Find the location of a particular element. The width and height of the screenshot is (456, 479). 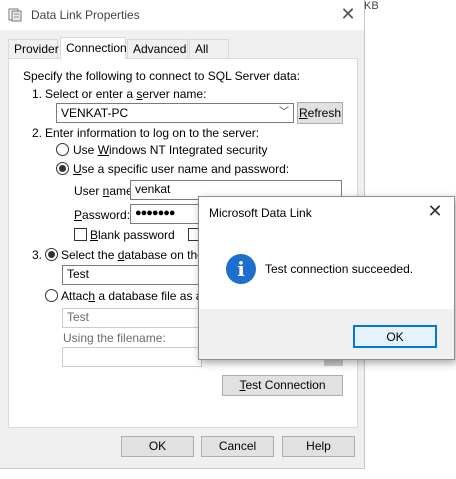

window-title: Data Link Properties is located at coordinates (85, 15).